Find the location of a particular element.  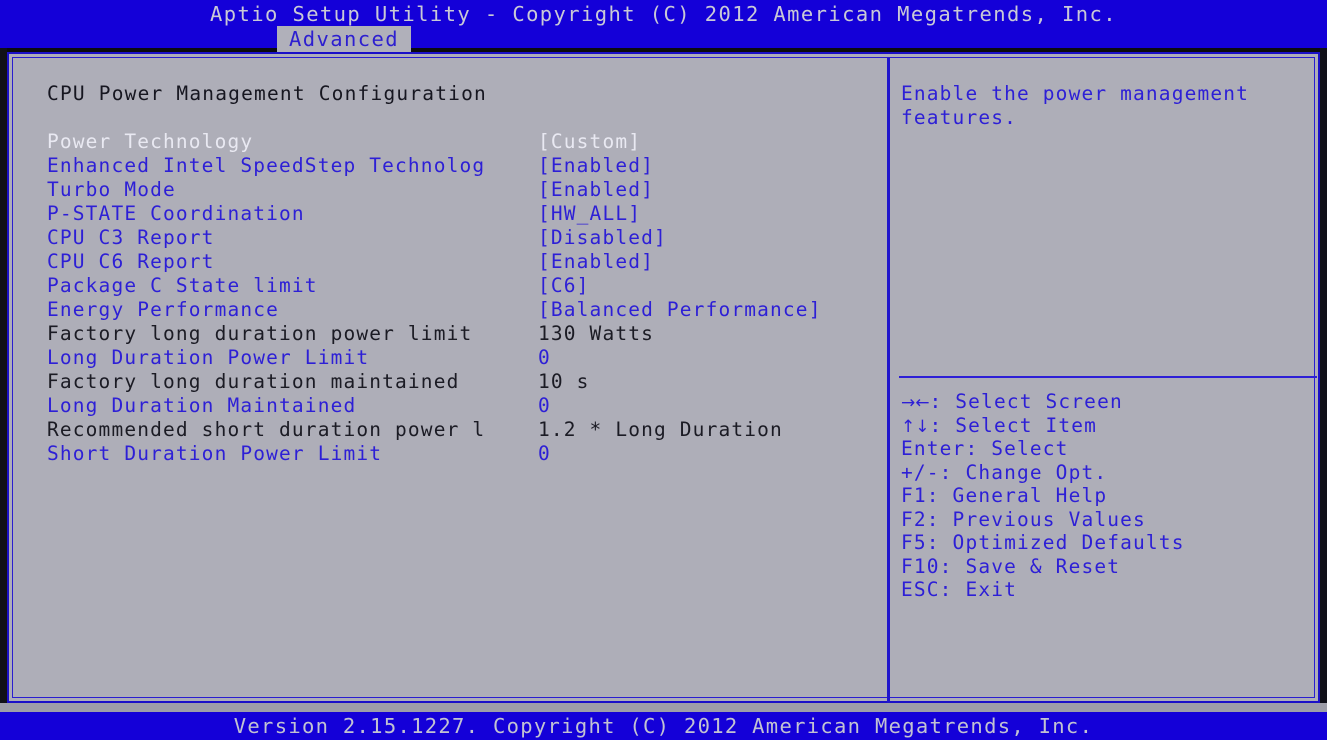

setting-value: 10 s is located at coordinates (564, 381).